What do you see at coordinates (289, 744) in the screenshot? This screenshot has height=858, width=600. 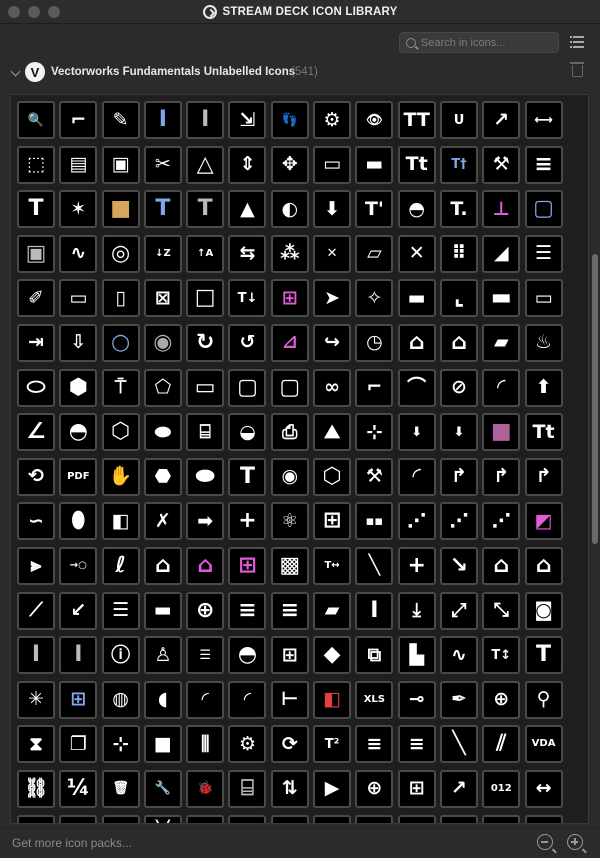 I see `icon-tile: ⟳` at bounding box center [289, 744].